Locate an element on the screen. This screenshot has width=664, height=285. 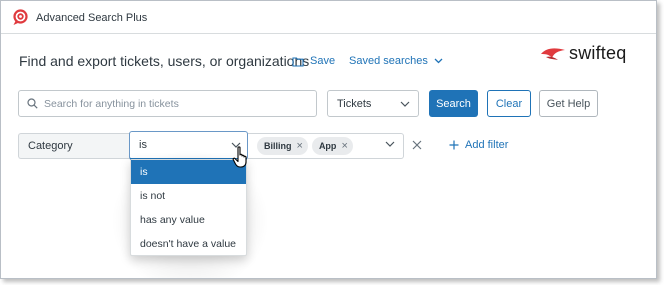
saved-searches-dropdown: Saved searches is located at coordinates (396, 61).